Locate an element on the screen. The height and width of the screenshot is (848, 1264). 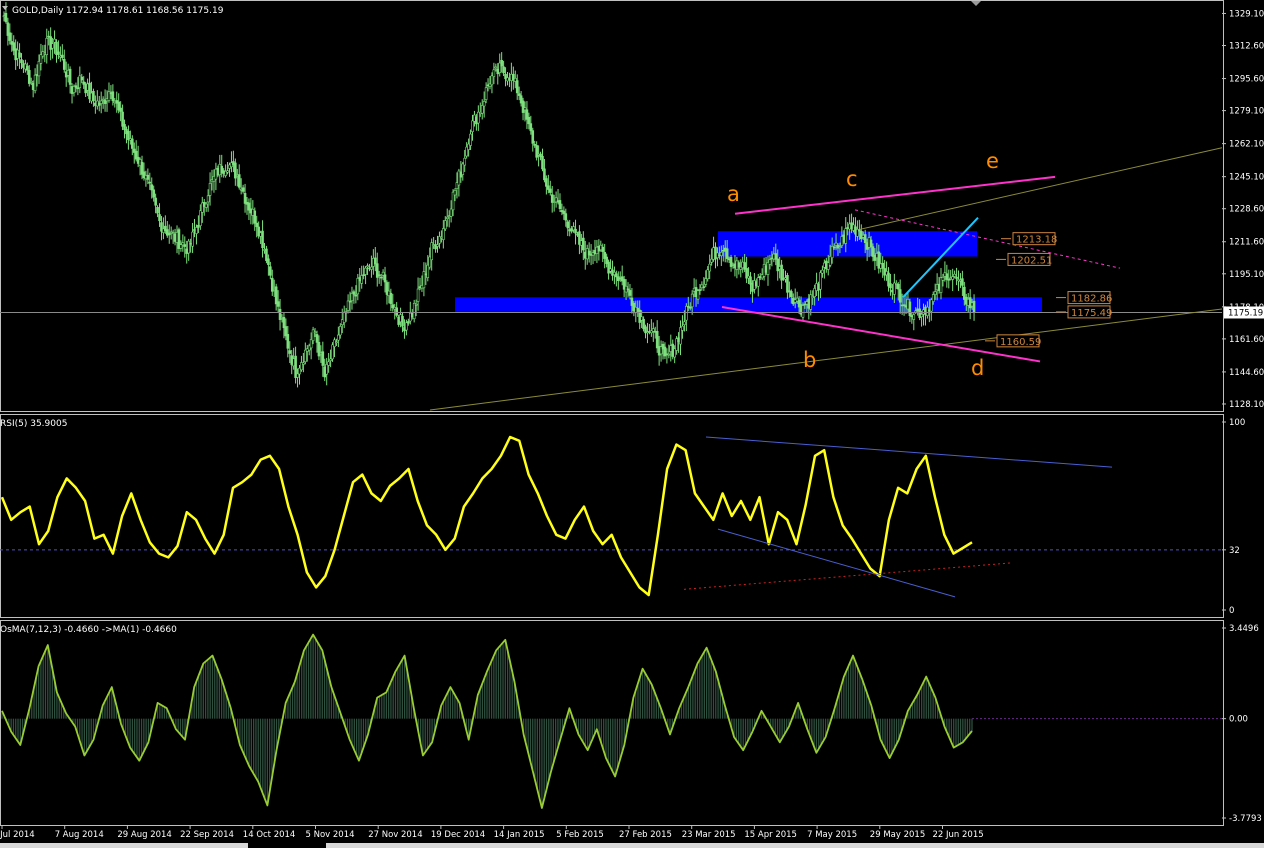
time-tick-label: 19 Dec 2014 is located at coordinates (458, 835).